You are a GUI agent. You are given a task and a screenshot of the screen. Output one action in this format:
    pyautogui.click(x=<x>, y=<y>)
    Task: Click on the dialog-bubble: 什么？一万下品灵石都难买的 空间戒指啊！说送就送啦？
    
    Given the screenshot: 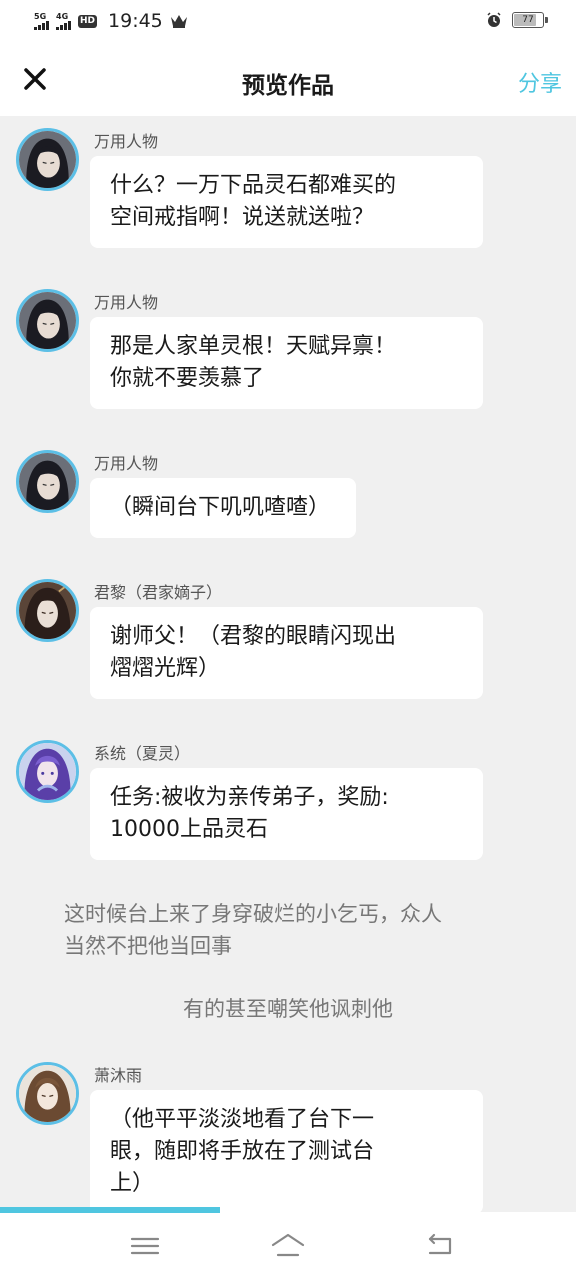 What is the action you would take?
    pyautogui.click(x=286, y=202)
    